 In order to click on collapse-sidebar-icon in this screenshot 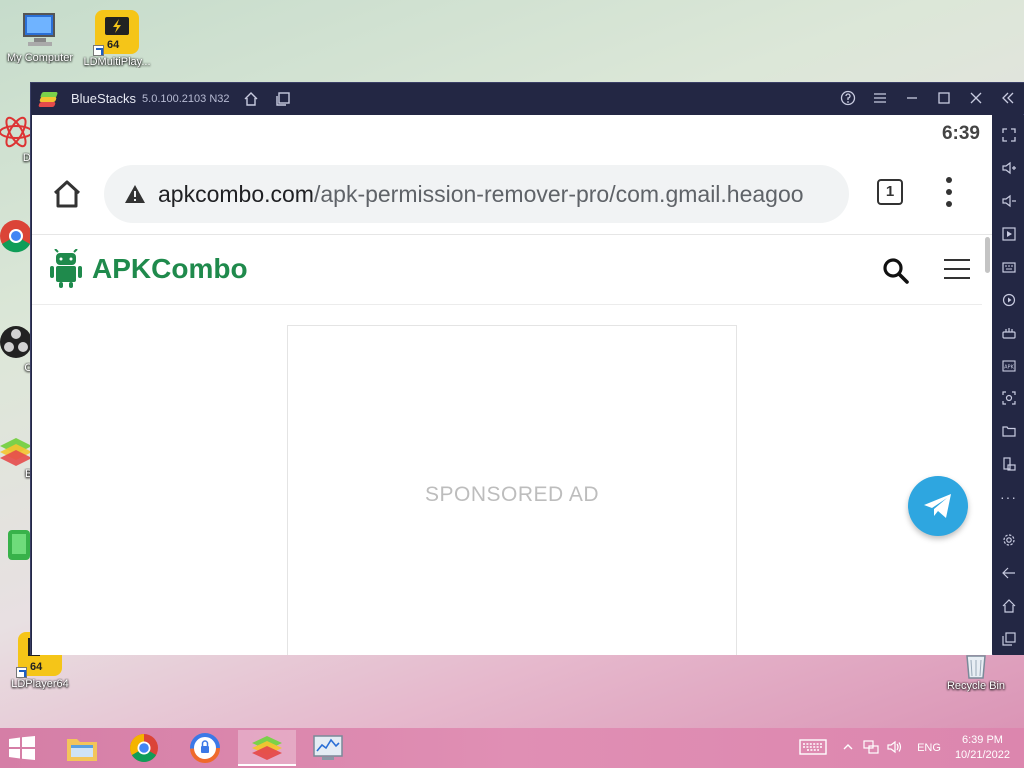, I will do `click(1008, 98)`.